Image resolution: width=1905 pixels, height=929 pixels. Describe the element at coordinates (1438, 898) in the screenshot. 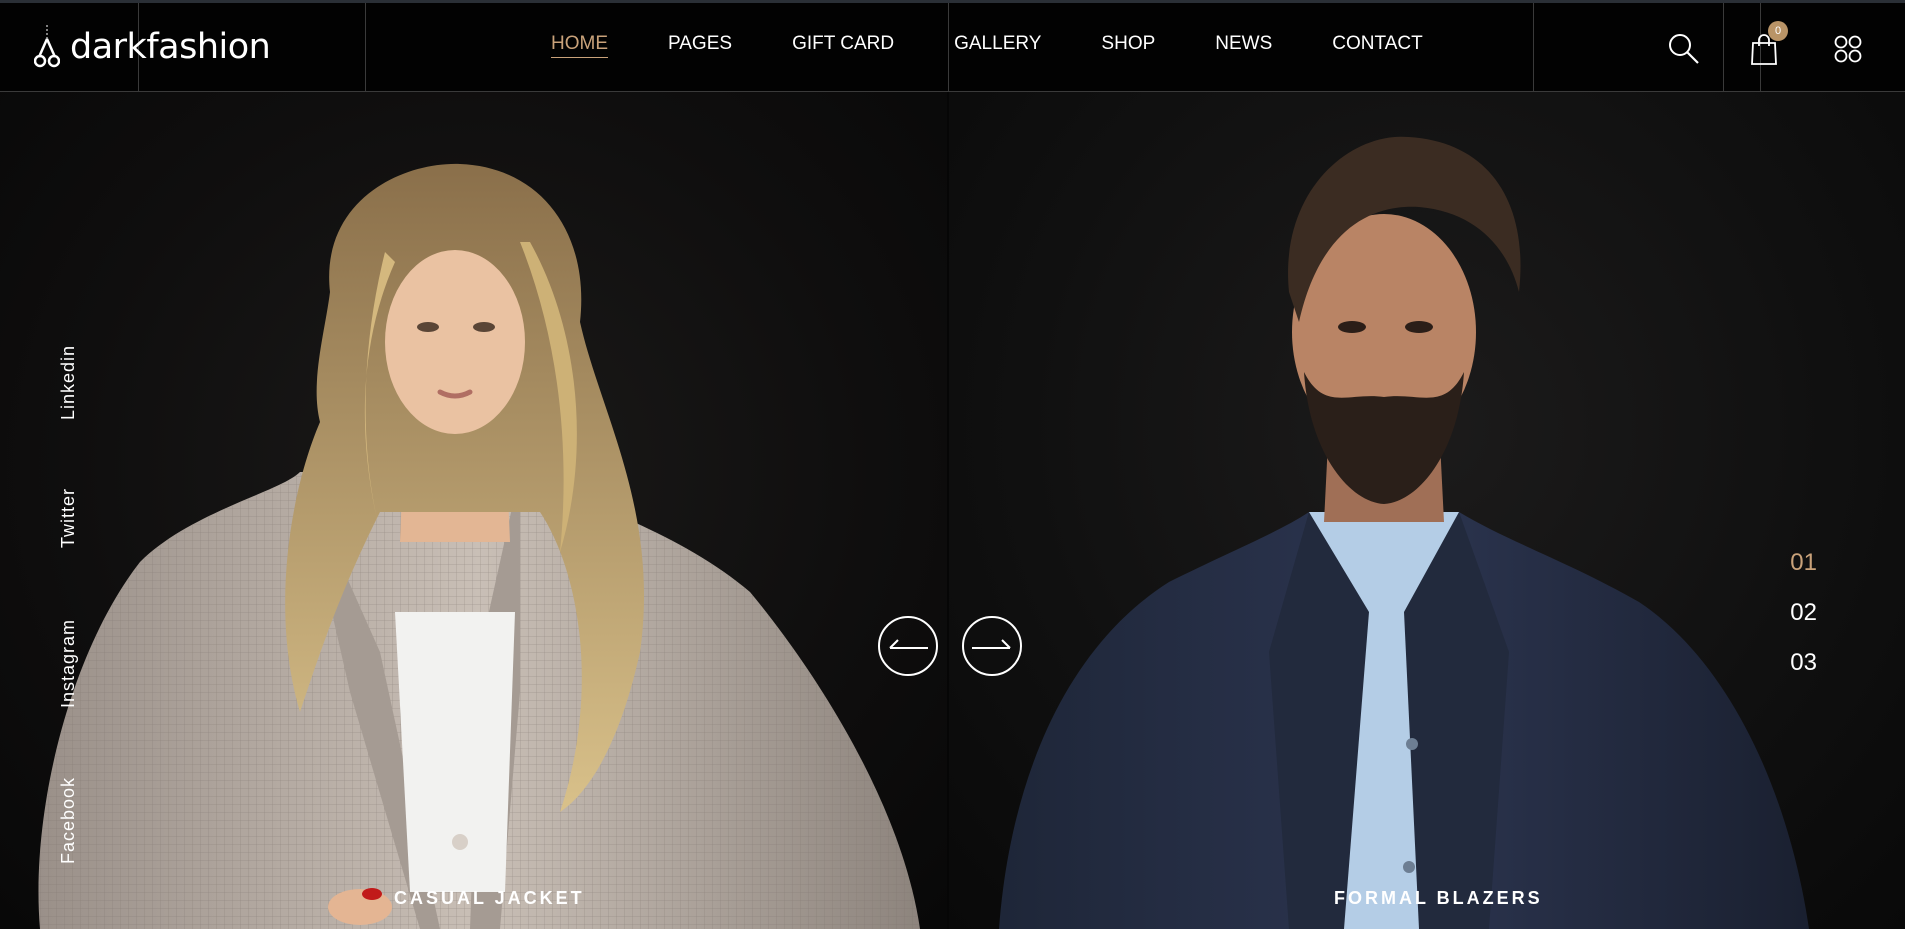

I see `slide-caption-formal-blazers: FORMAL BLAZERS` at that location.